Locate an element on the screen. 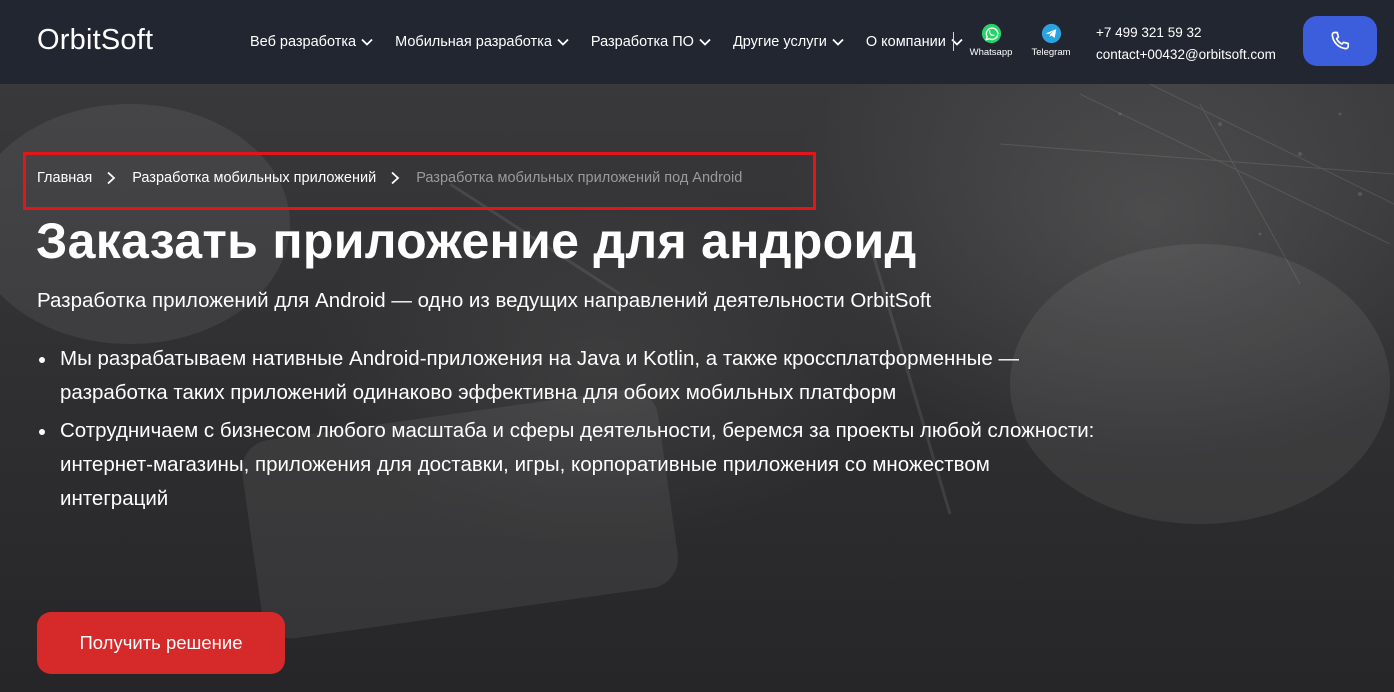 This screenshot has width=1394, height=692. nav-item-about-company: О компании is located at coordinates (914, 42).